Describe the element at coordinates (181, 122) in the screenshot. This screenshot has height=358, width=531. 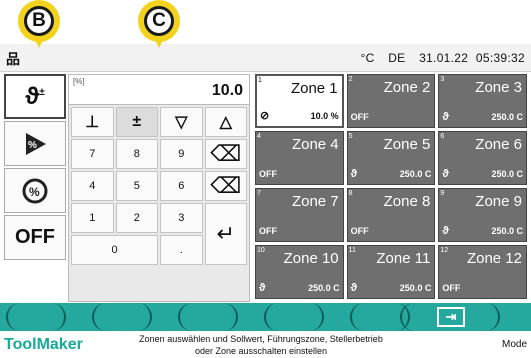
I see `decrement-key: ▽` at that location.